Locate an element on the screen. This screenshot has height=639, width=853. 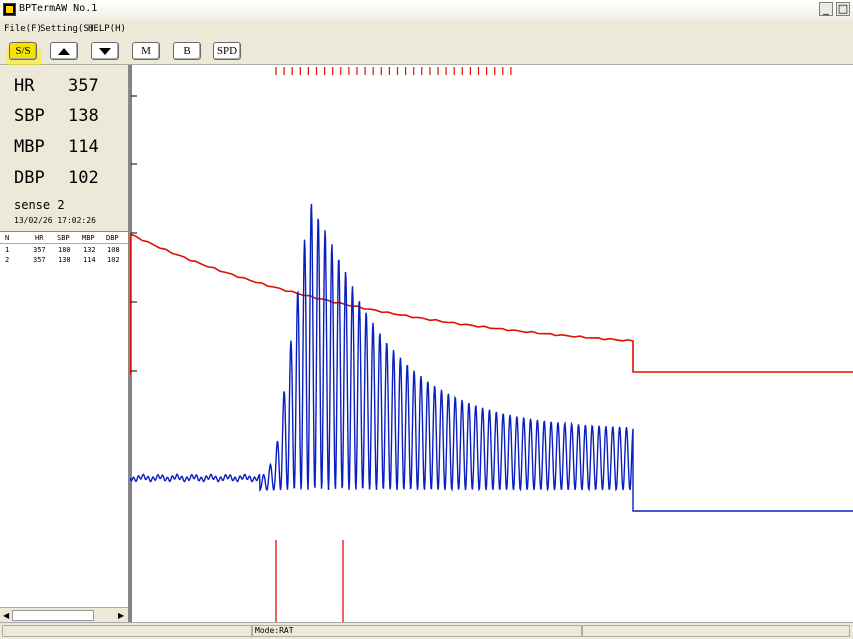
scroll-left-icon: ◀ is located at coordinates (6, 615).